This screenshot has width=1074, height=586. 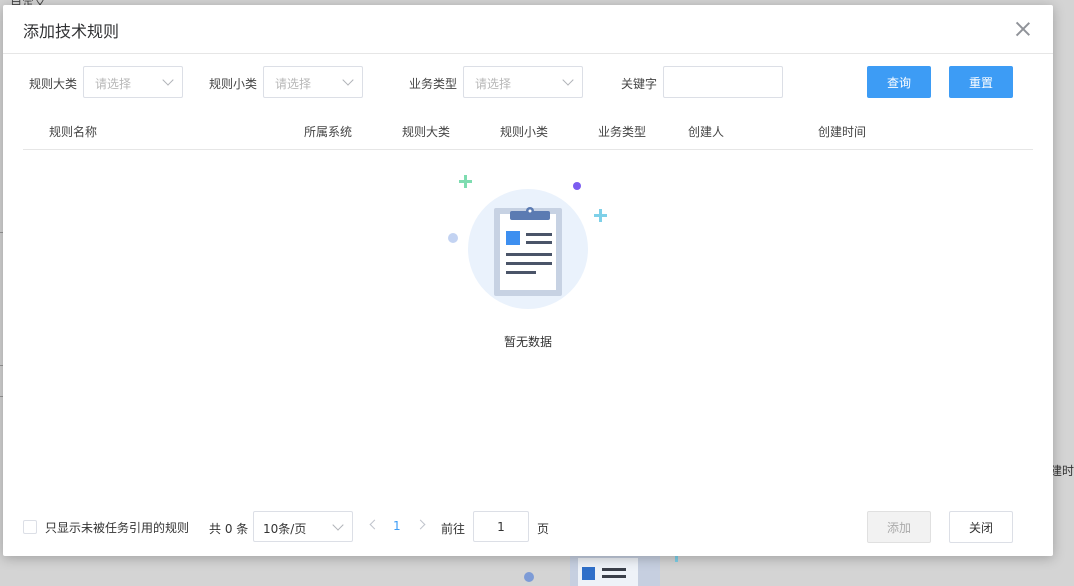 I want to click on rule-minor-label: 规则小类, so click(x=233, y=84).